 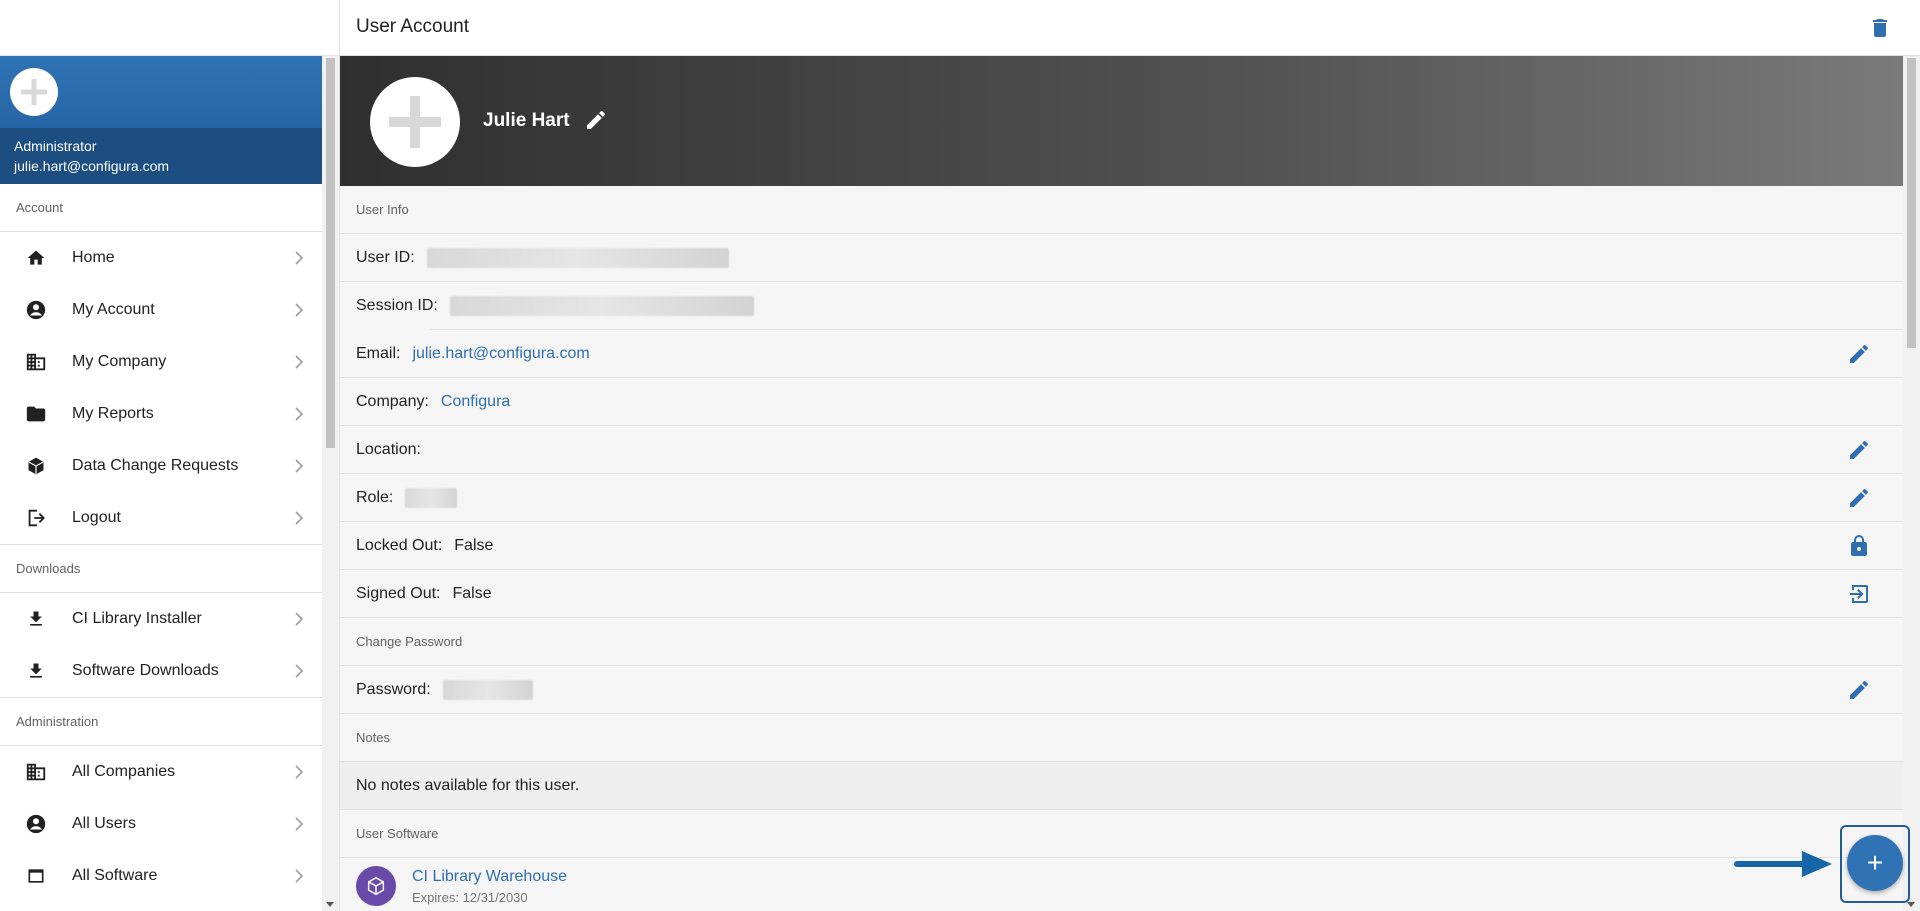 What do you see at coordinates (36, 258) in the screenshot?
I see `home-icon` at bounding box center [36, 258].